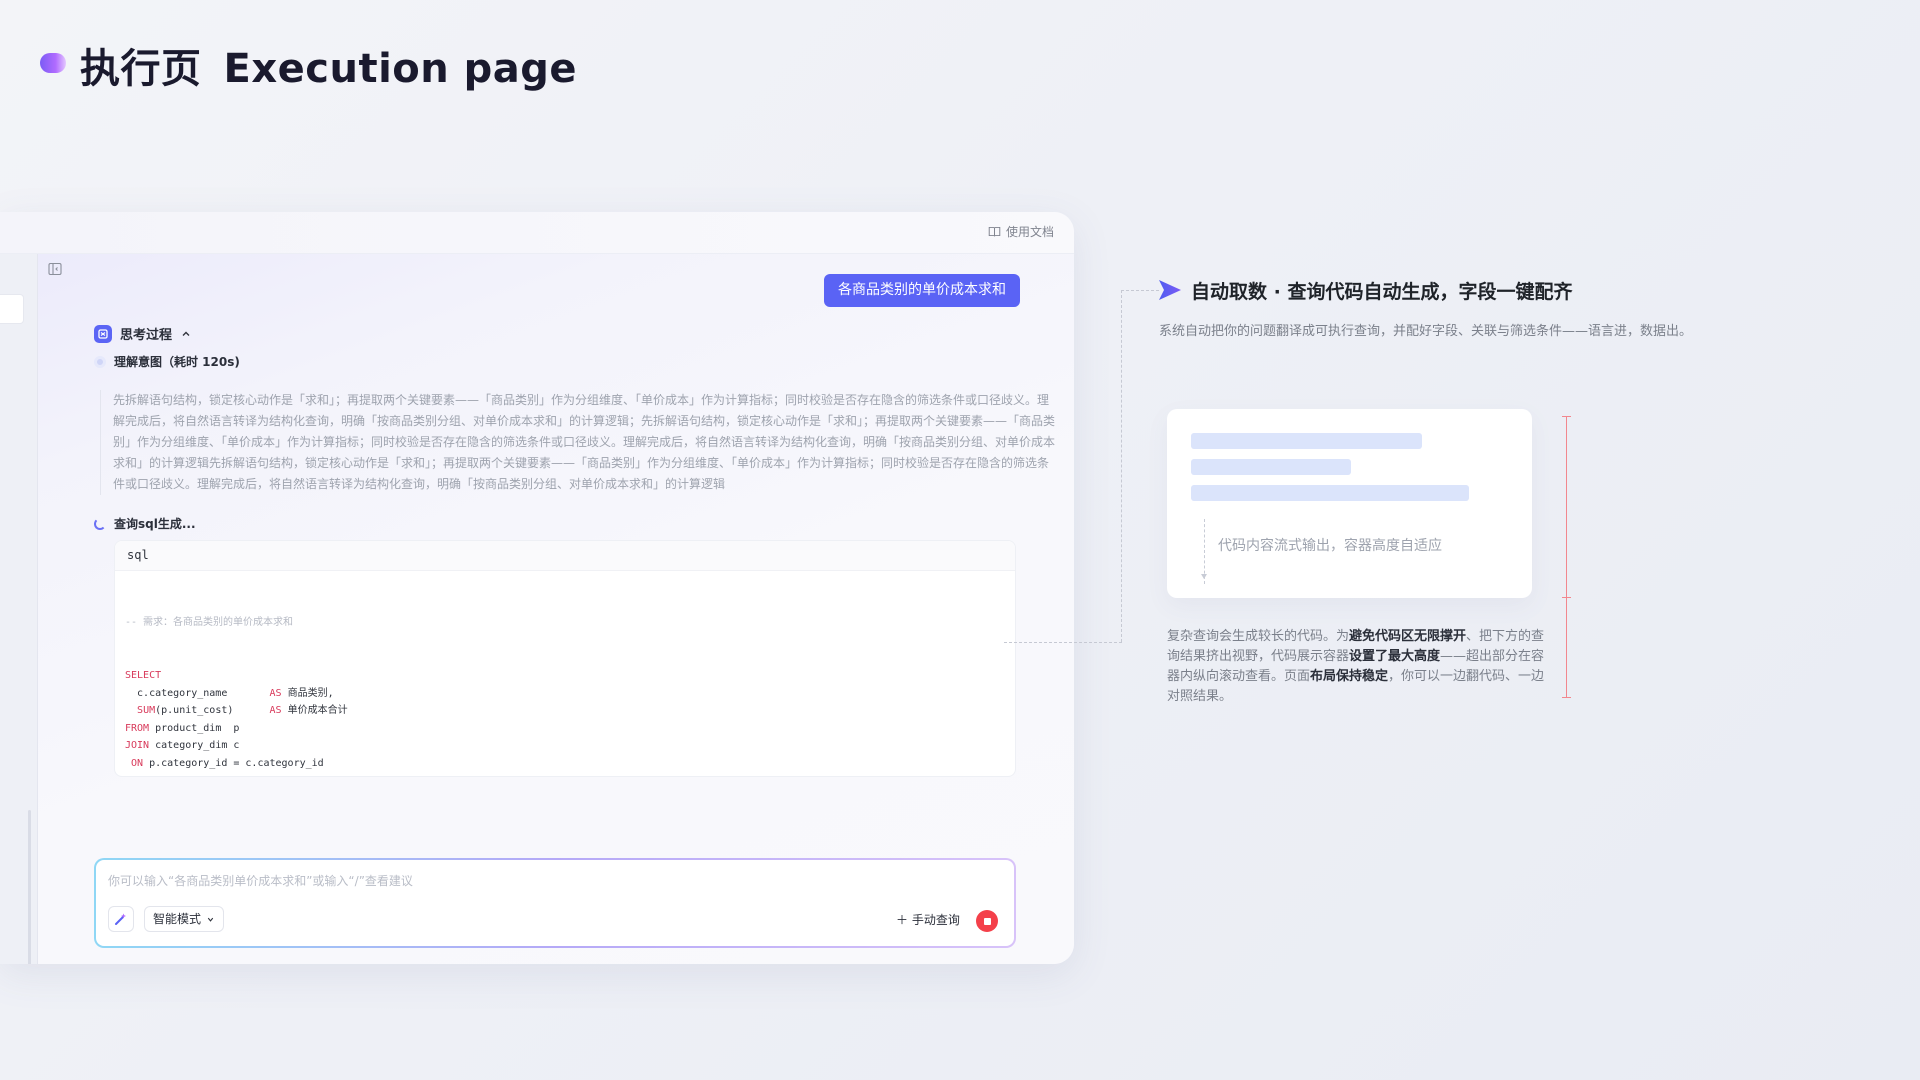 The width and height of the screenshot is (1920, 1080). Describe the element at coordinates (1330, 546) in the screenshot. I see `stream-caption: 代码内容流式输出，容器高度自适应` at that location.